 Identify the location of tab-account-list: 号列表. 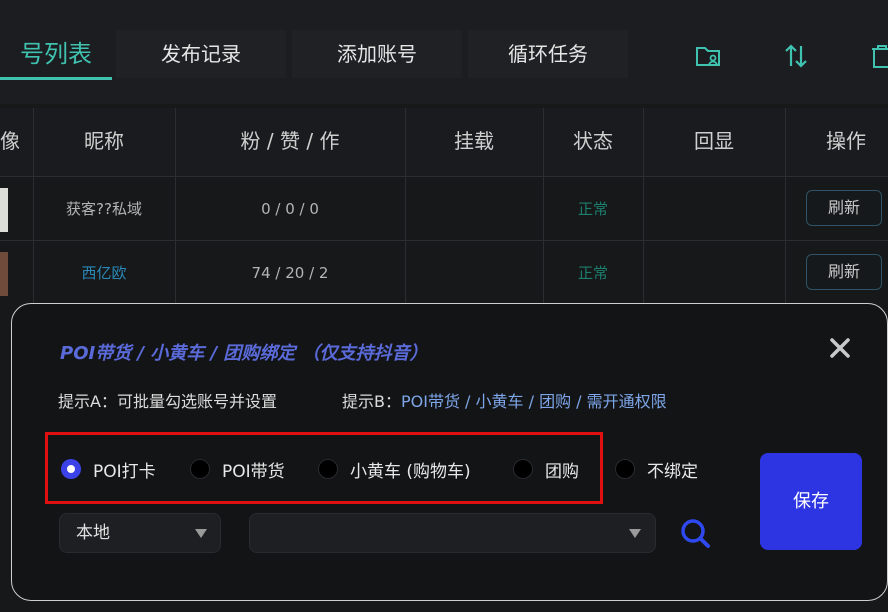
(56, 54).